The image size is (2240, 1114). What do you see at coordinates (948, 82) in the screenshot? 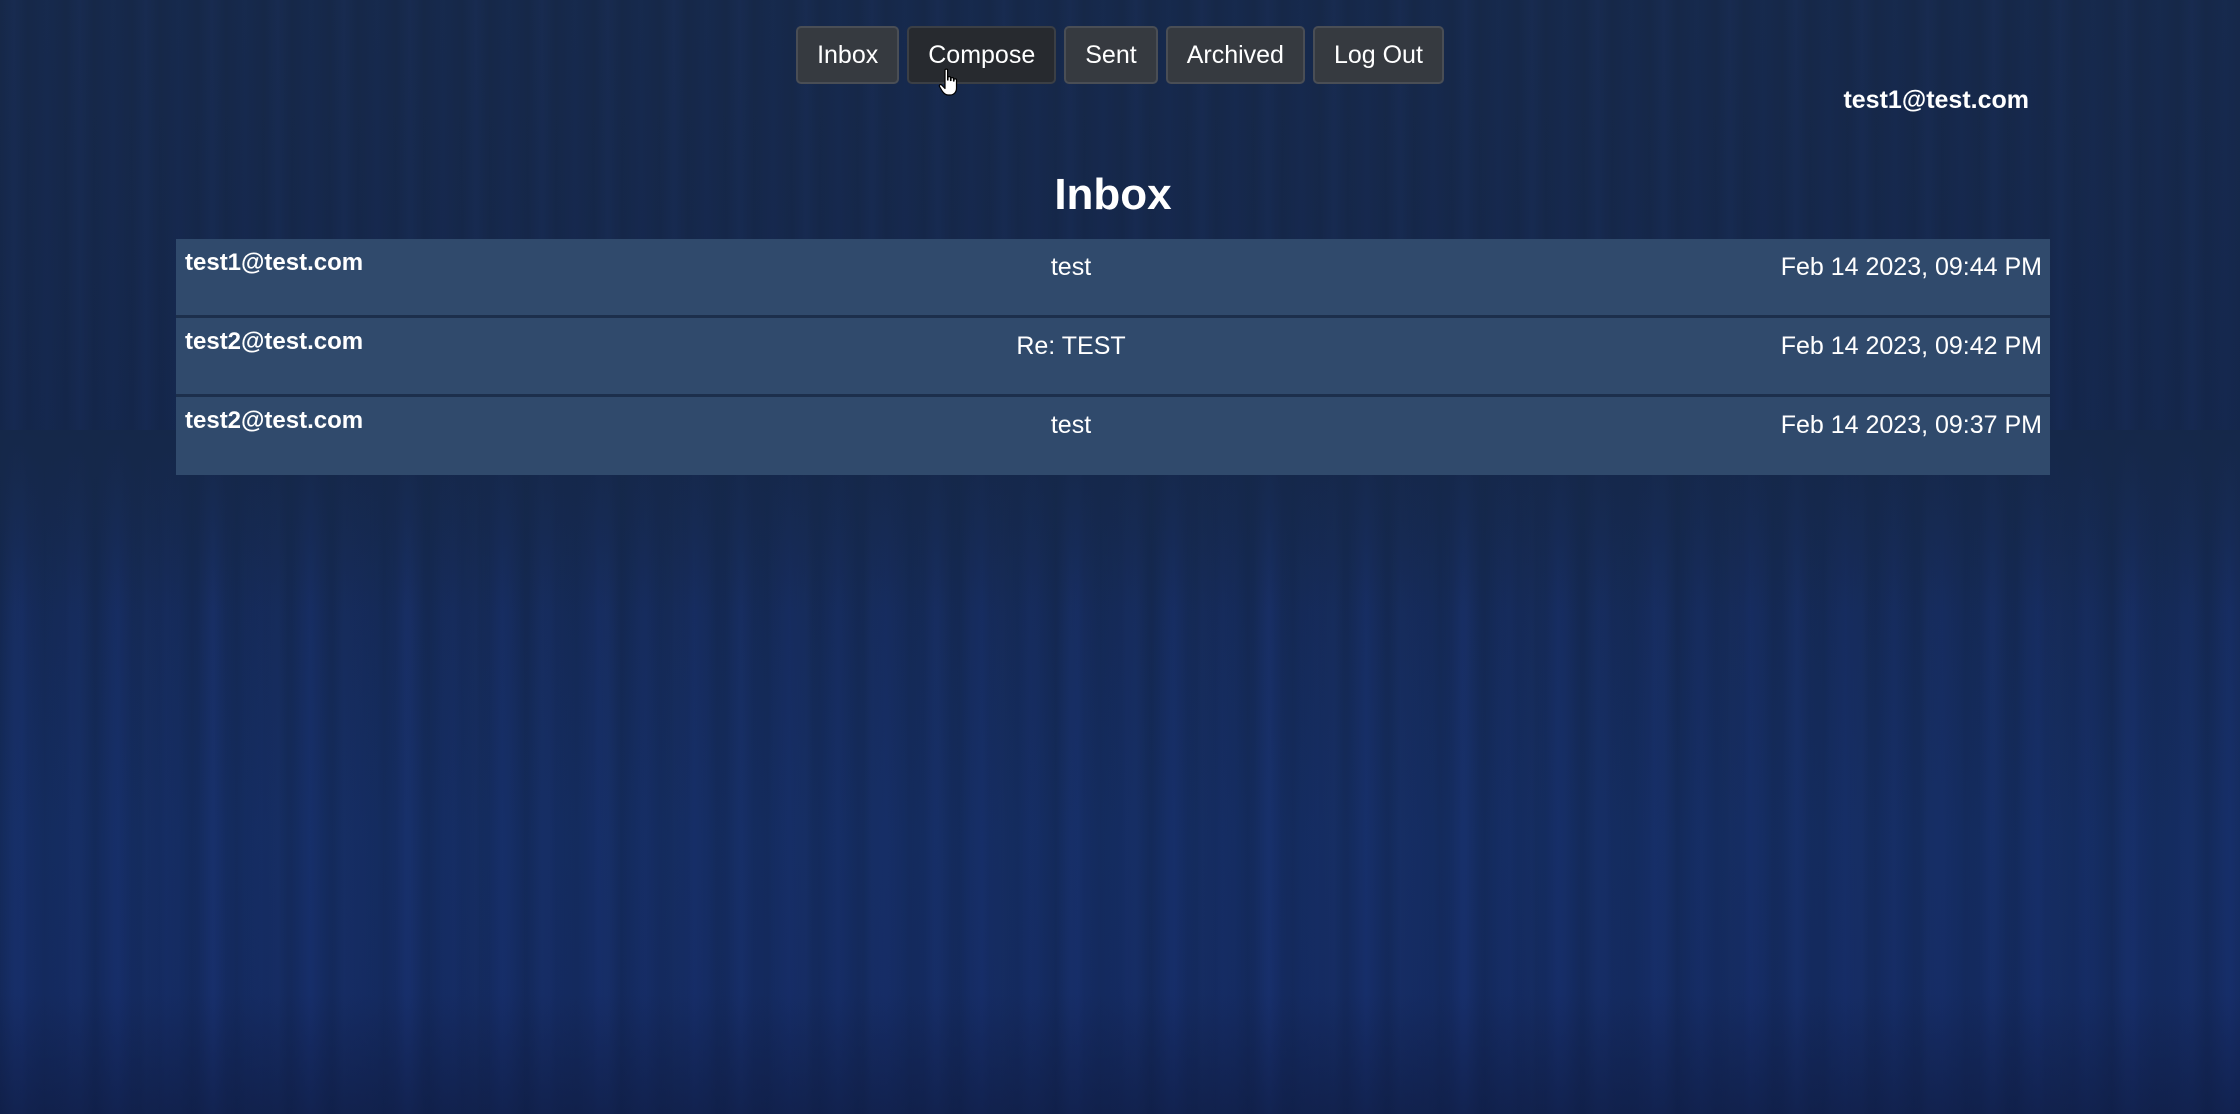
I see `hand-pointer-icon` at bounding box center [948, 82].